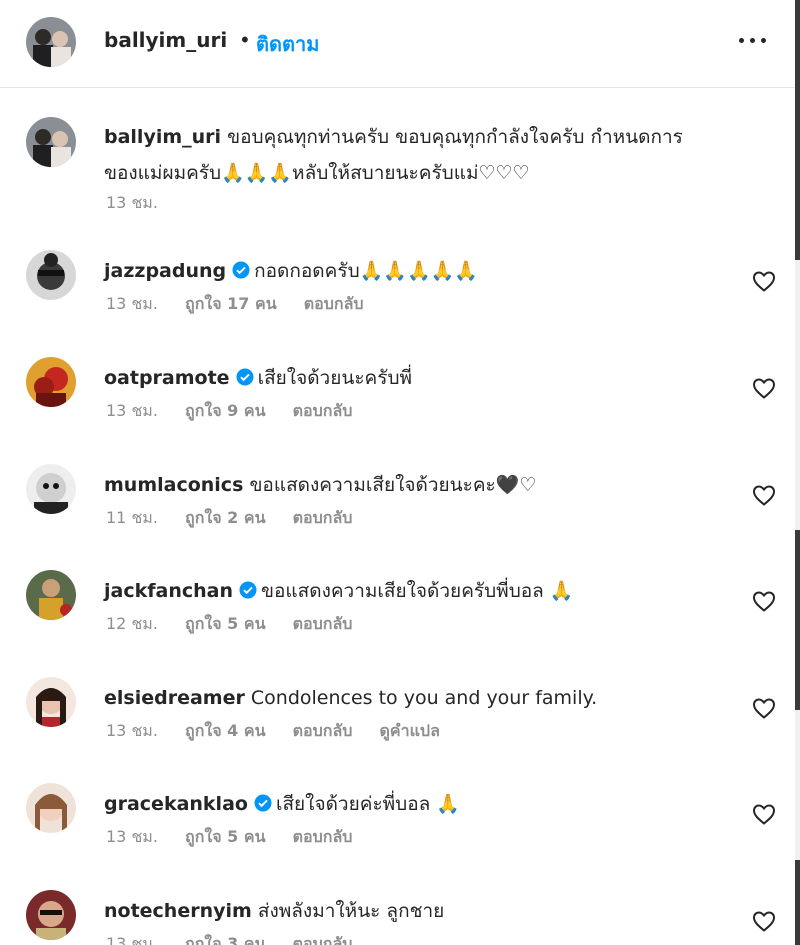 The height and width of the screenshot is (945, 800). I want to click on author-username: ballyim_uri, so click(165, 40).